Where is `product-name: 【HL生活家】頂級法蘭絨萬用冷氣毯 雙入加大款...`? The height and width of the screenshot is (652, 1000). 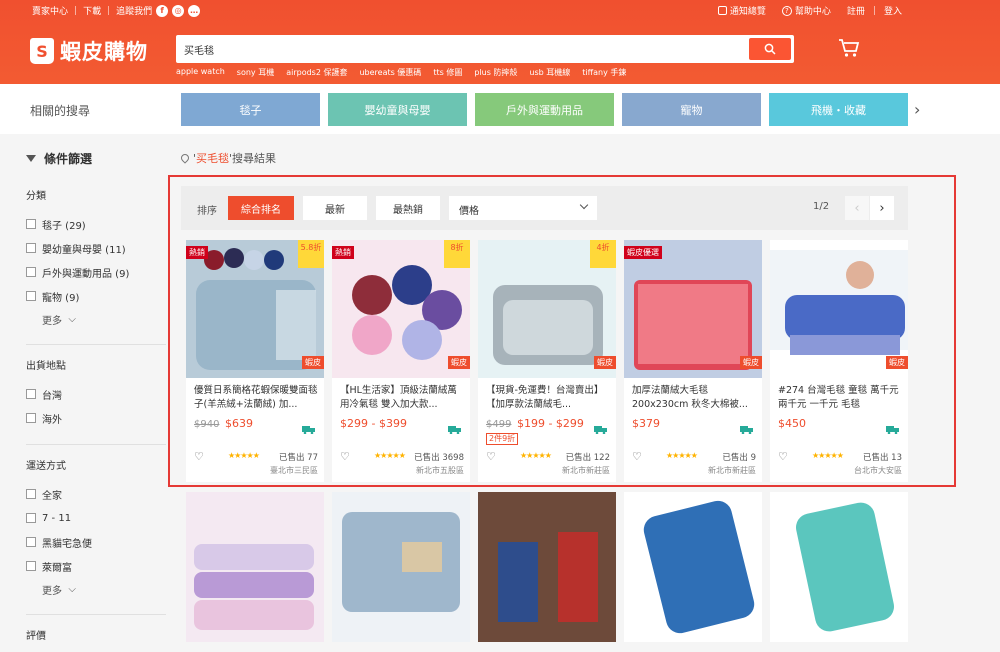 product-name: 【HL生活家】頂級法蘭絨萬用冷氣毯 雙入加大款... is located at coordinates (398, 397).